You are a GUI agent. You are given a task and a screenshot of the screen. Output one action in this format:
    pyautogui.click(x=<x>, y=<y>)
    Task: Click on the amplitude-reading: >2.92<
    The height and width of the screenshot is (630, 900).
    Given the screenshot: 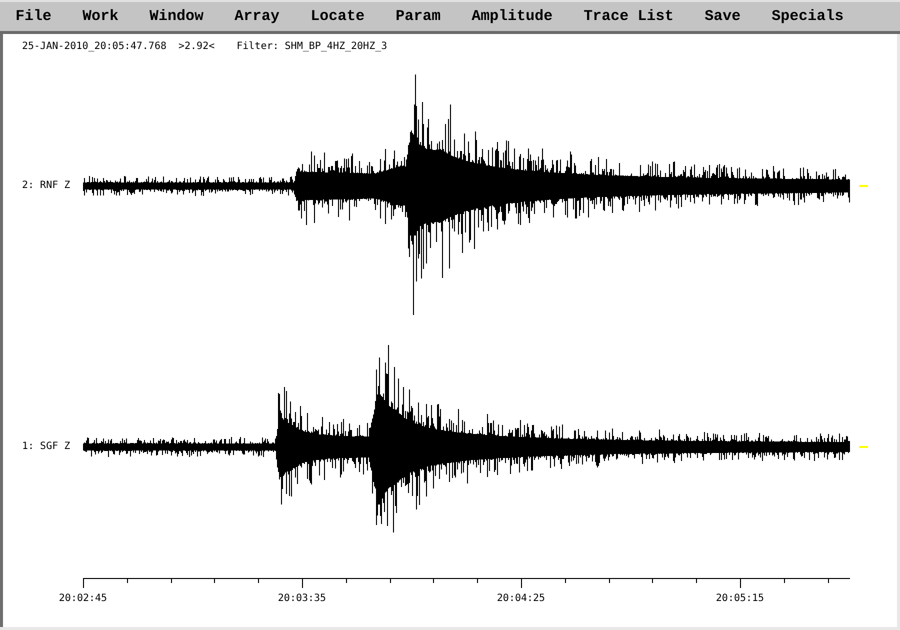 What is the action you would take?
    pyautogui.click(x=196, y=47)
    